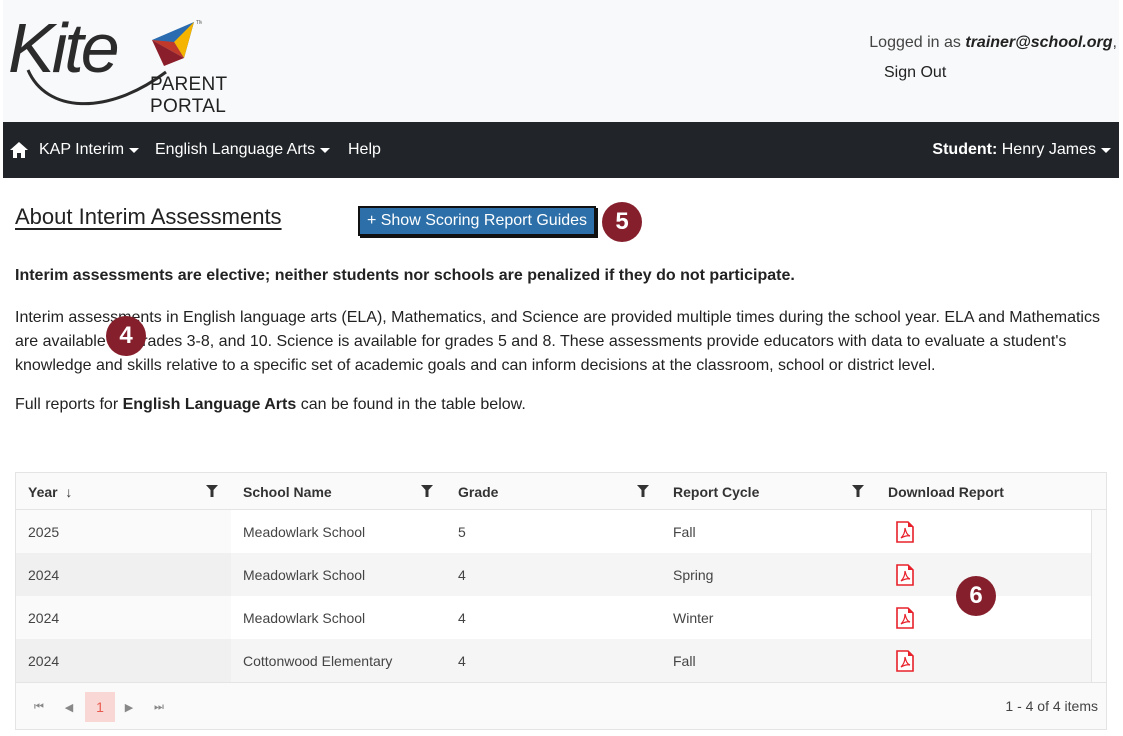 The image size is (1123, 736). I want to click on kite-icon: TM, so click(177, 43).